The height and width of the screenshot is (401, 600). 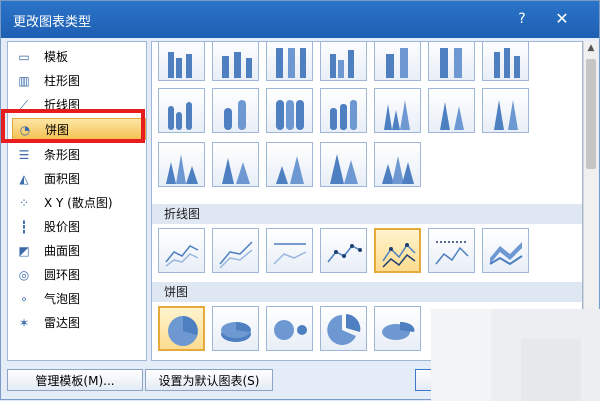 I want to click on category-label: 气泡图, so click(x=62, y=299).